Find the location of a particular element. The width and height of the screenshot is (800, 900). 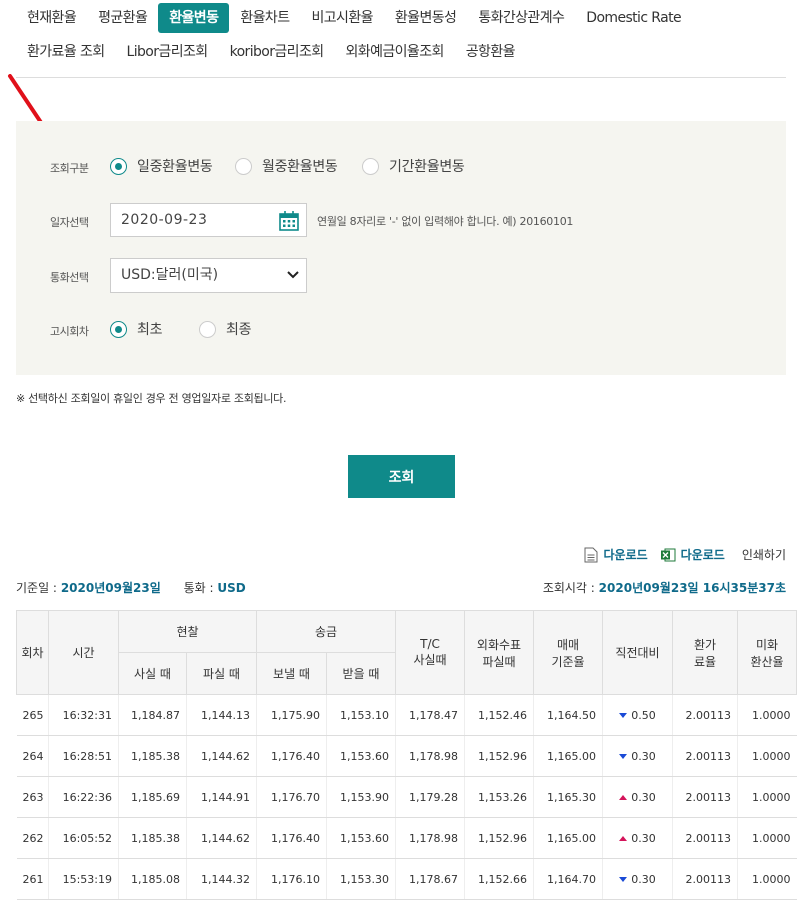

download-excel-button: 다운로드 is located at coordinates (692, 554).